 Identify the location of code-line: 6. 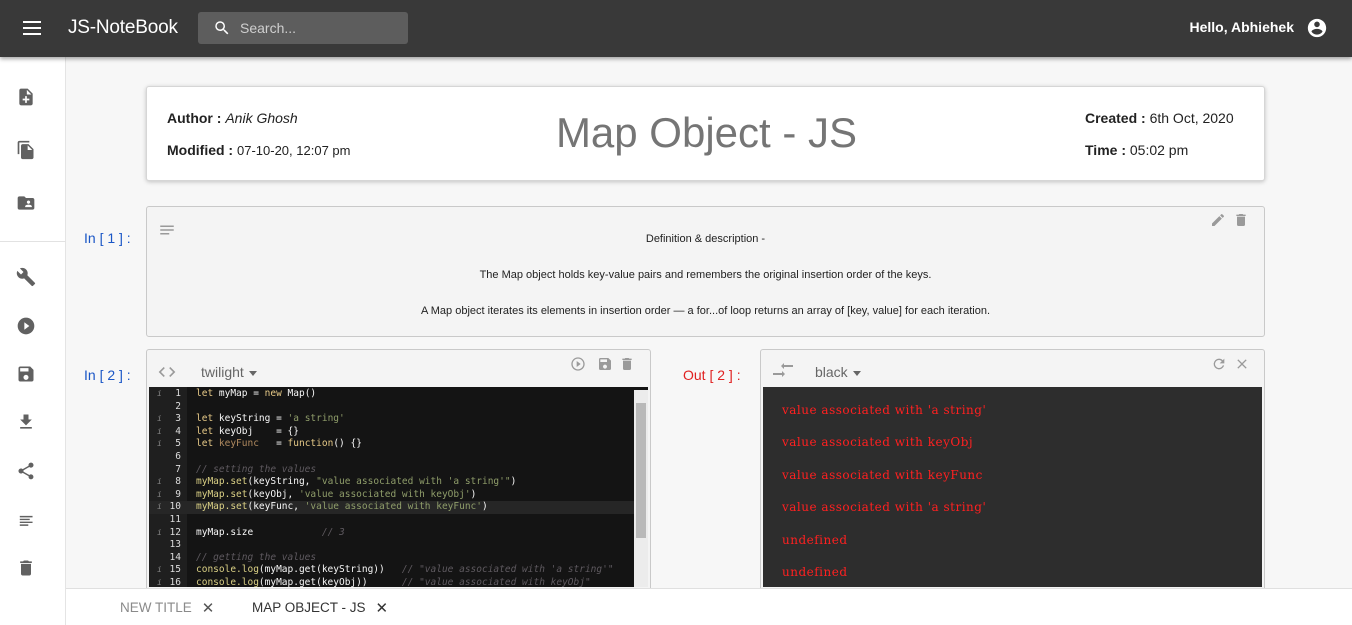
(398, 457).